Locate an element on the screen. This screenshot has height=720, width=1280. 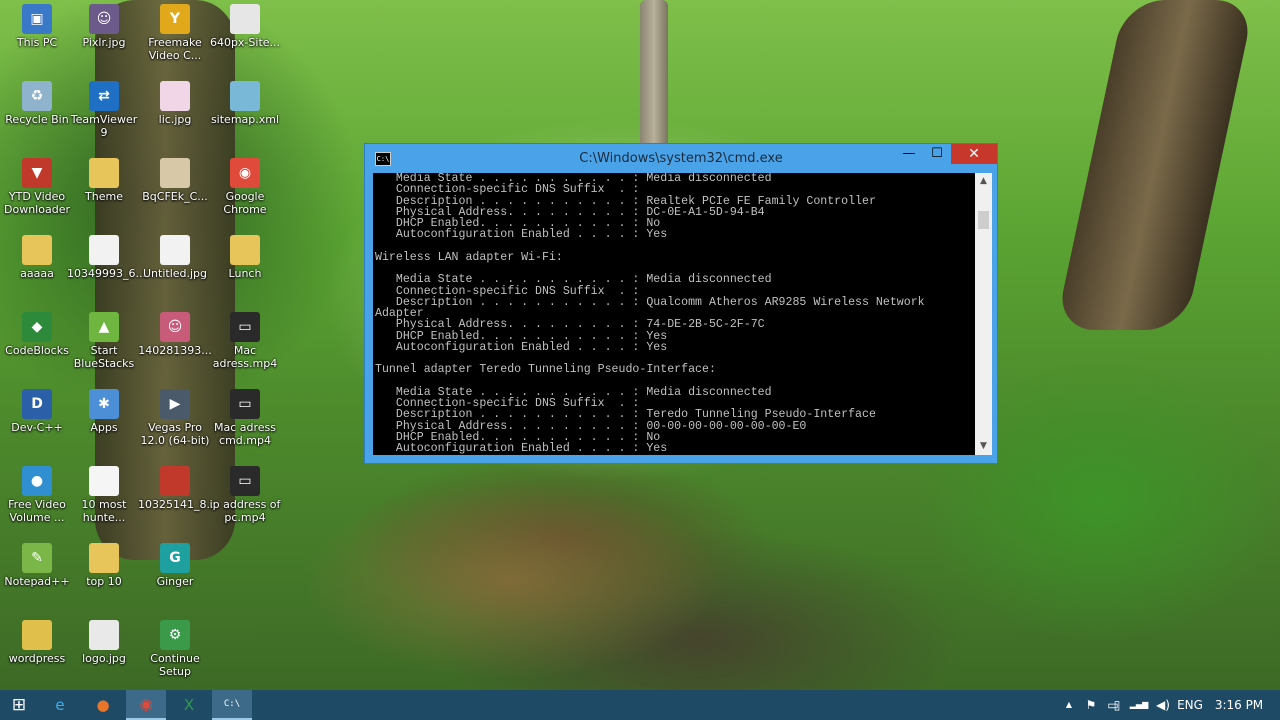
freemake-icon: Y is located at coordinates (175, 19).